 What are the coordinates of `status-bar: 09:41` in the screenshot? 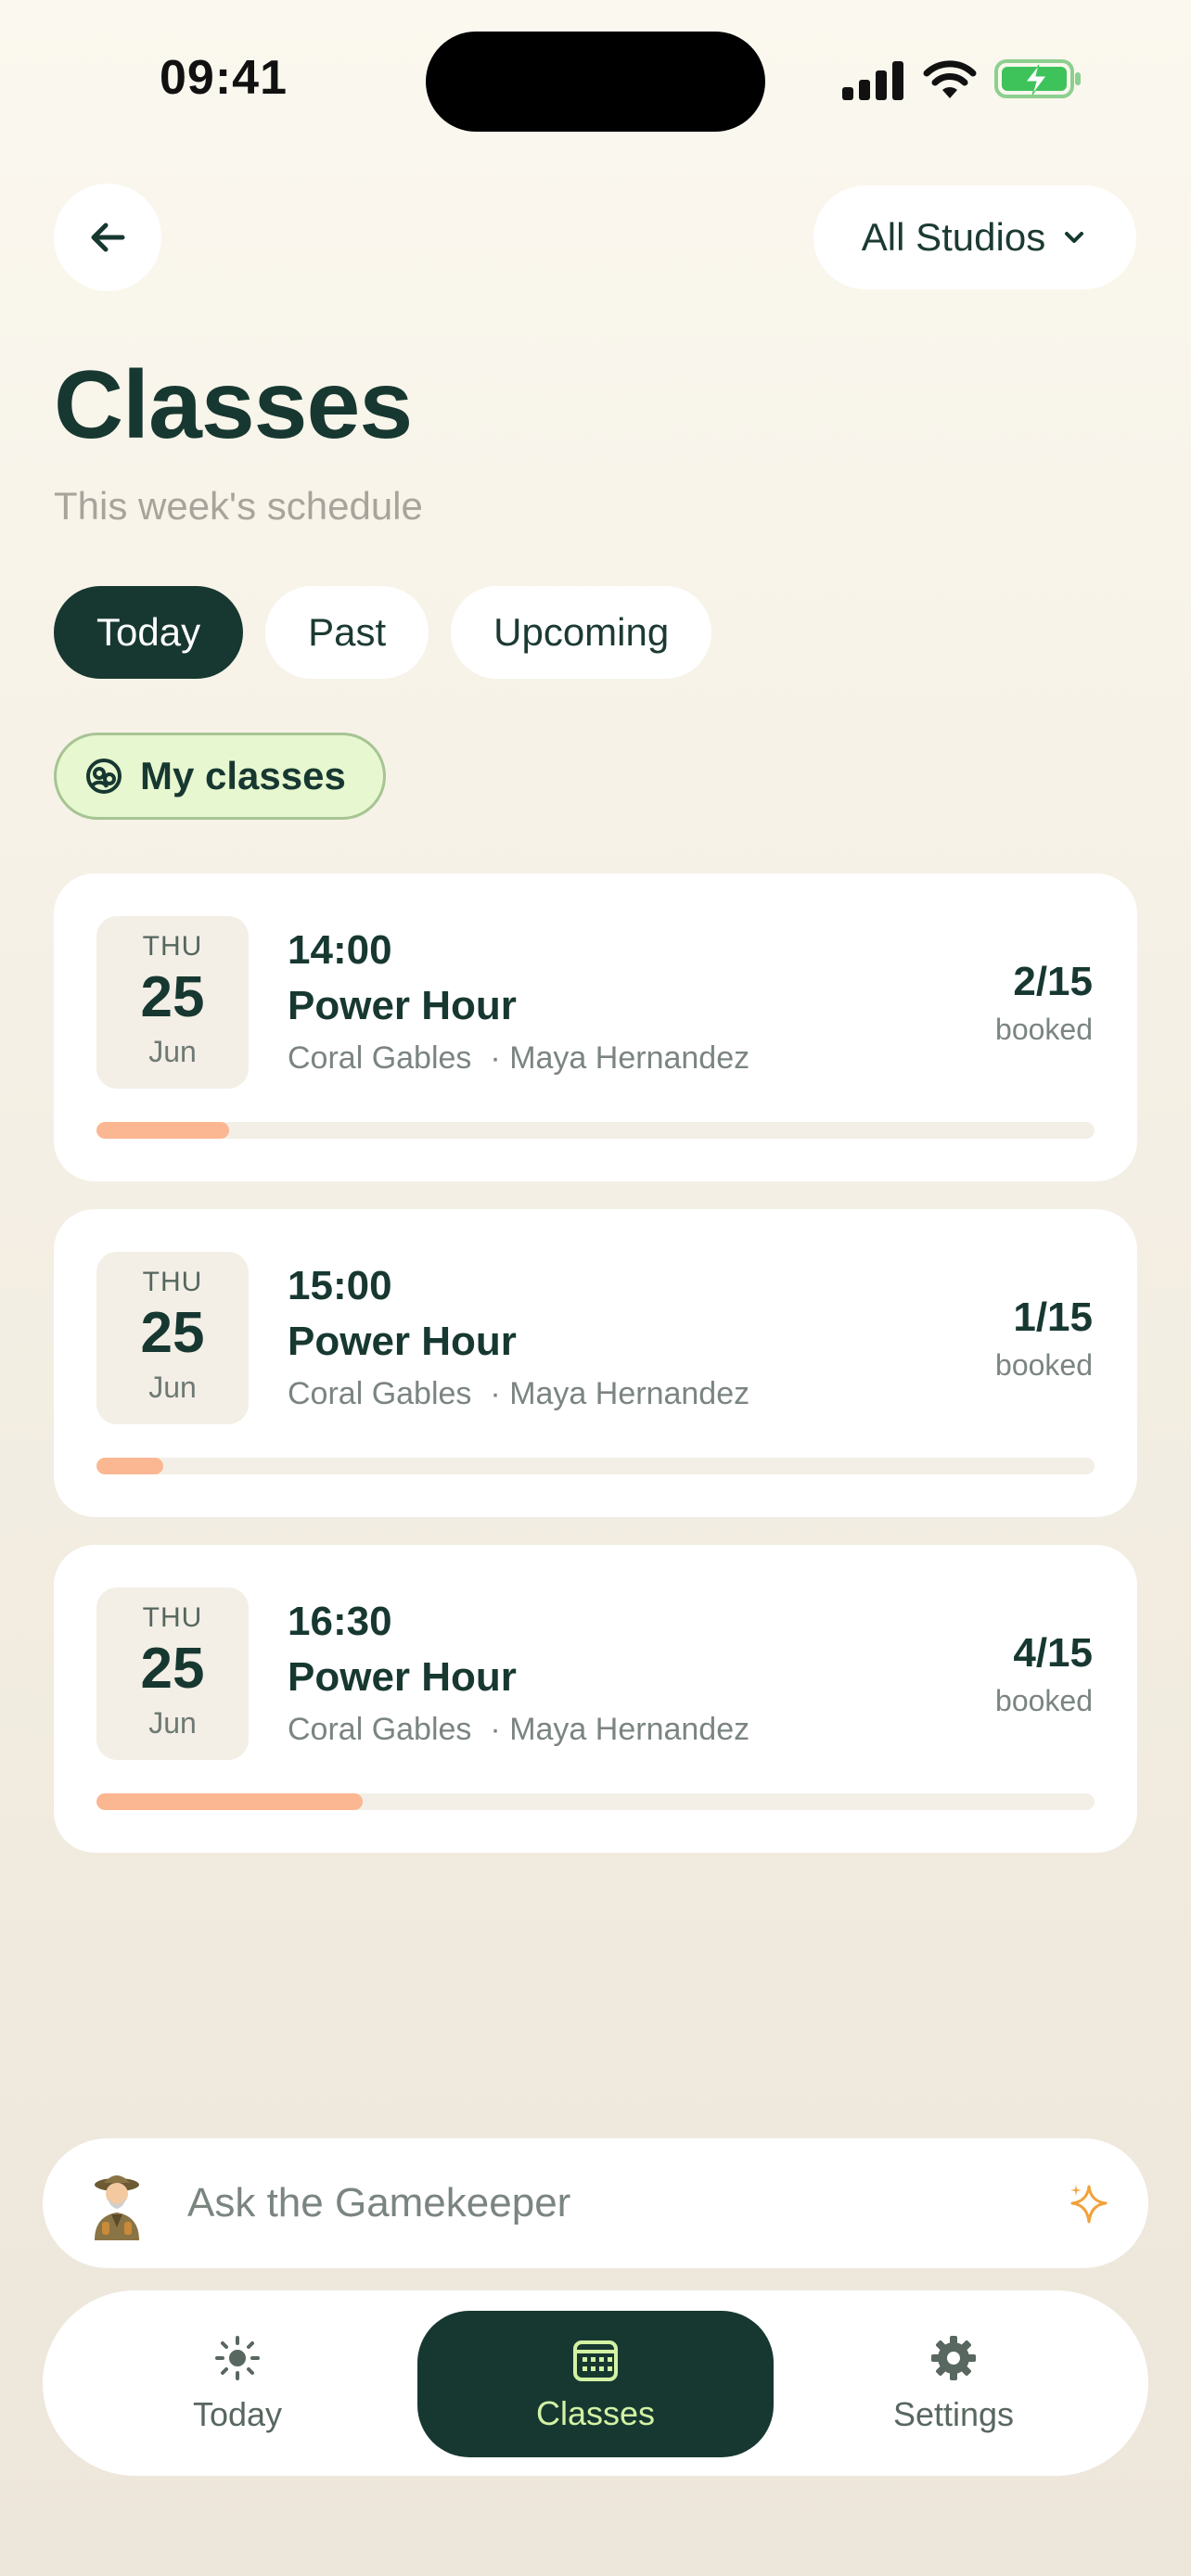 It's located at (595, 79).